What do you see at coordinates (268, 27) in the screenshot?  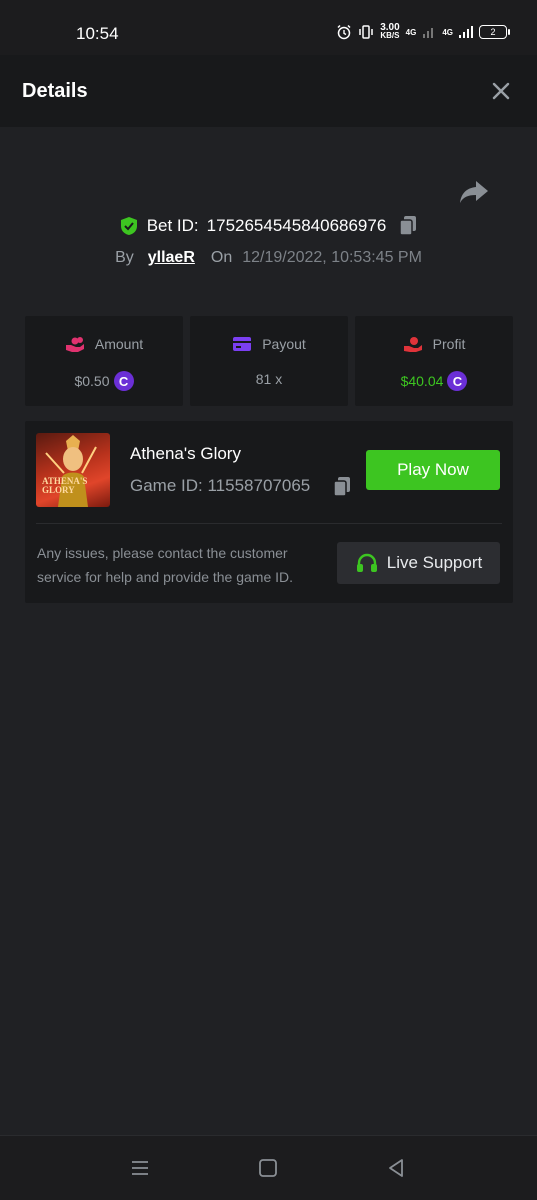 I see `status-bar: 10:54 3.00 KB/S 4G 4G 2` at bounding box center [268, 27].